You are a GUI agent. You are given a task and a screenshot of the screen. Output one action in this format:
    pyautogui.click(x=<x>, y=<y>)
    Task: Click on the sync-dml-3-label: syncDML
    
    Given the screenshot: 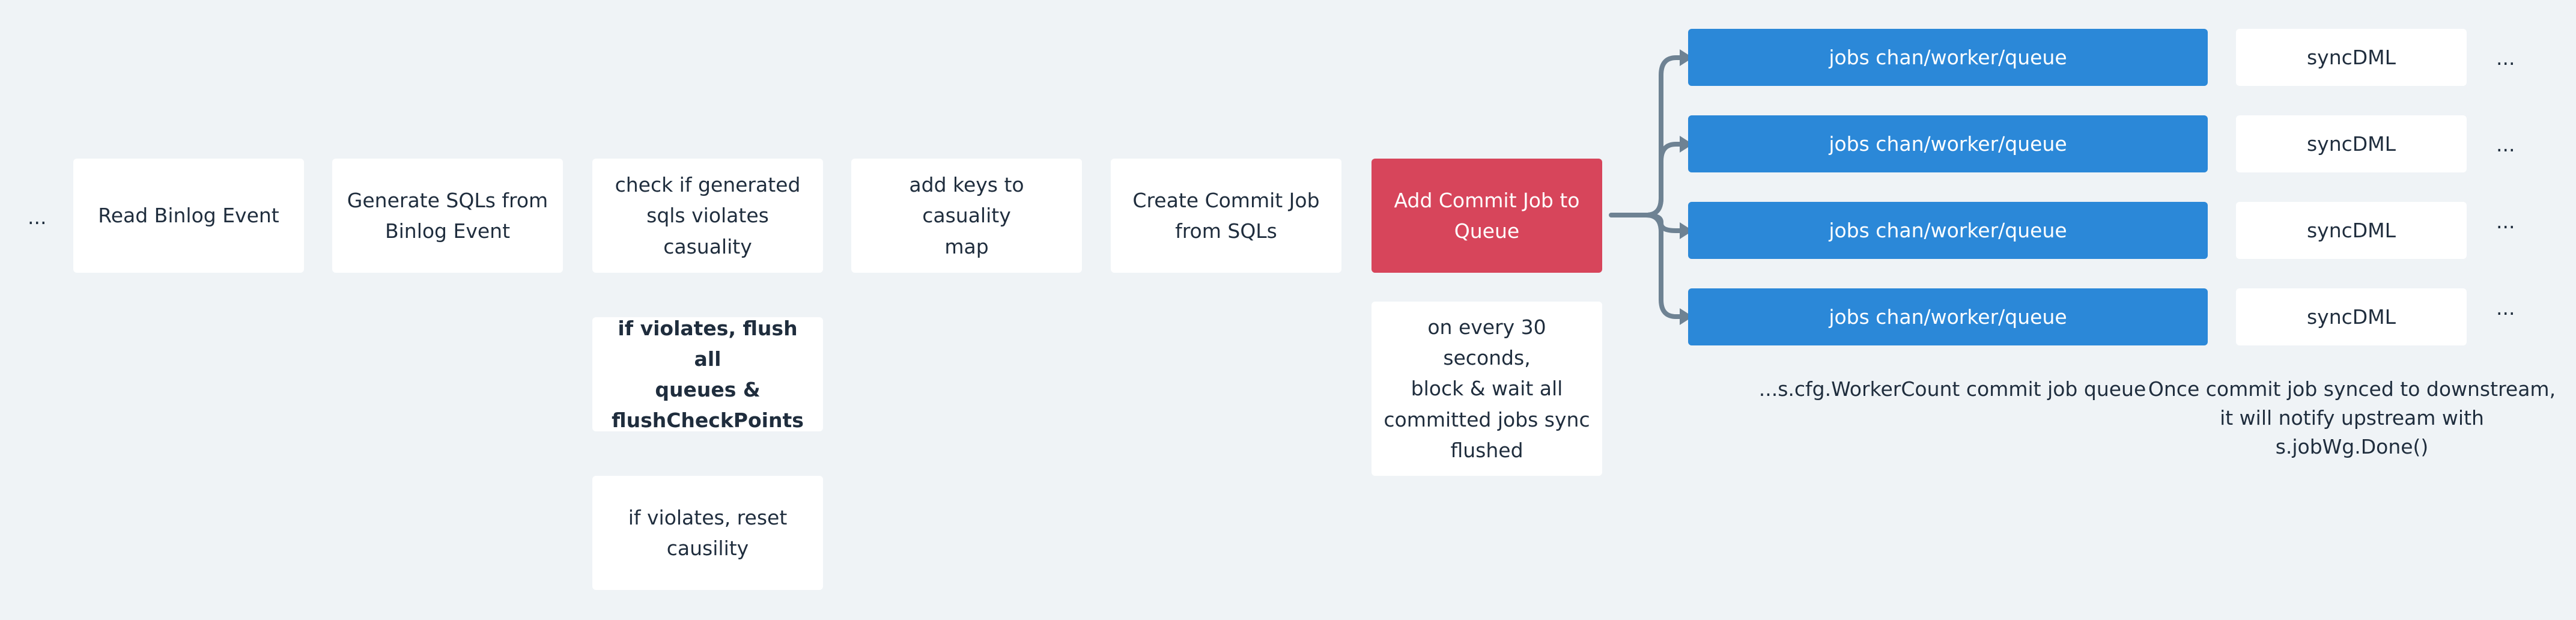 What is the action you would take?
    pyautogui.click(x=2351, y=230)
    